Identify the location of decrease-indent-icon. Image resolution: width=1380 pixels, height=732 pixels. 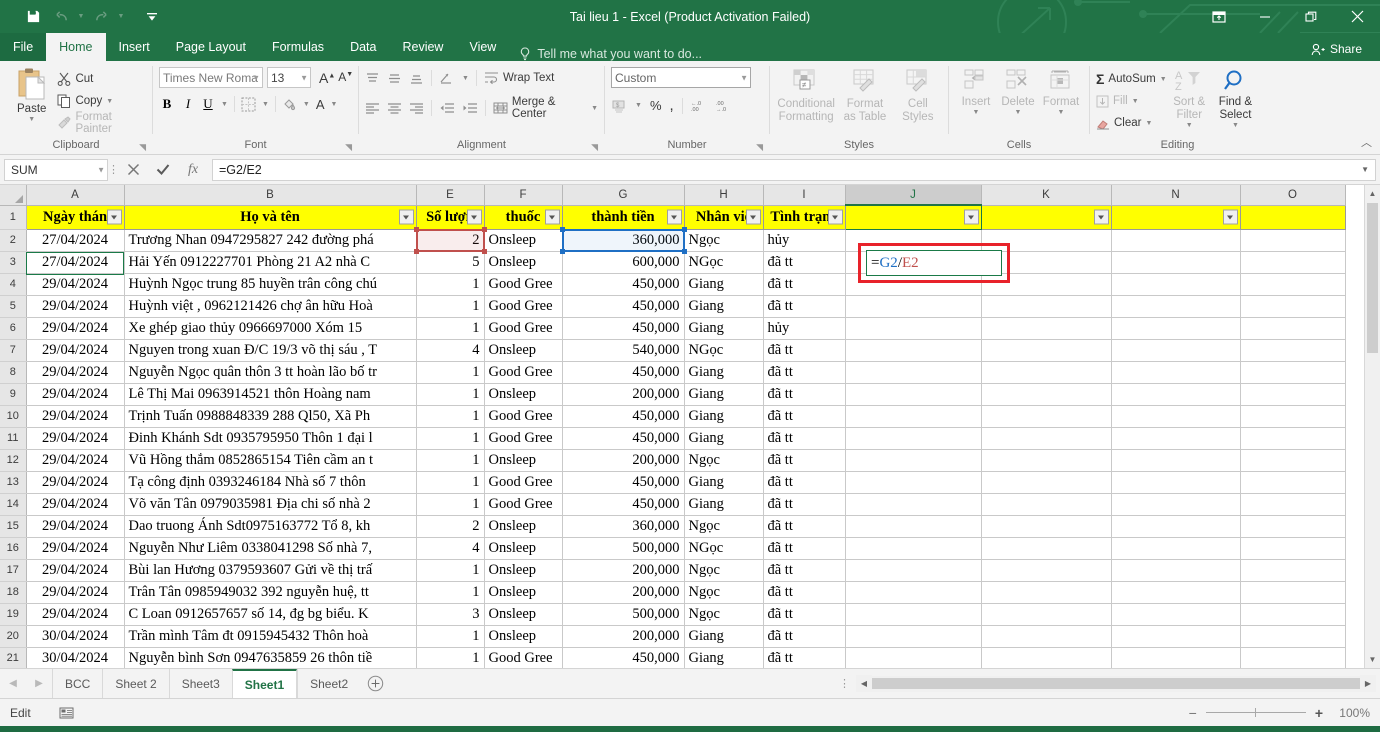
(447, 108).